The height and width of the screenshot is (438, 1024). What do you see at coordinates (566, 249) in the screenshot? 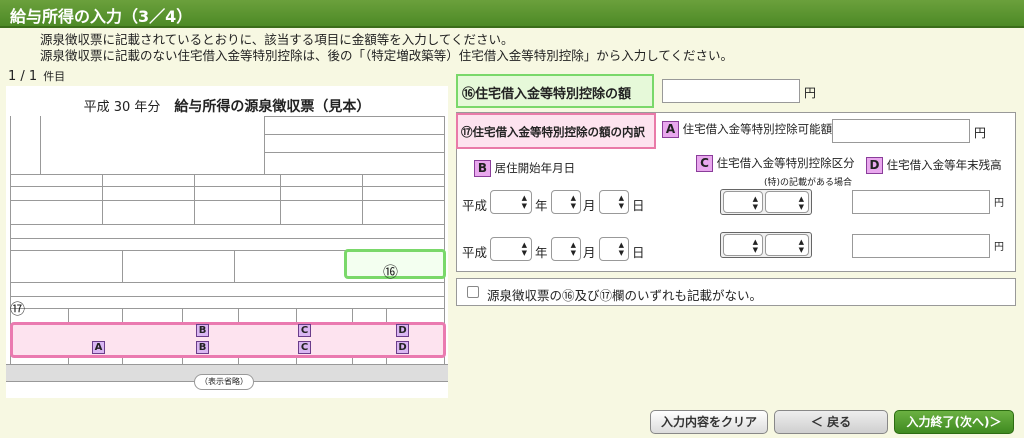
I see `row2-month-select: ▲ ▼` at bounding box center [566, 249].